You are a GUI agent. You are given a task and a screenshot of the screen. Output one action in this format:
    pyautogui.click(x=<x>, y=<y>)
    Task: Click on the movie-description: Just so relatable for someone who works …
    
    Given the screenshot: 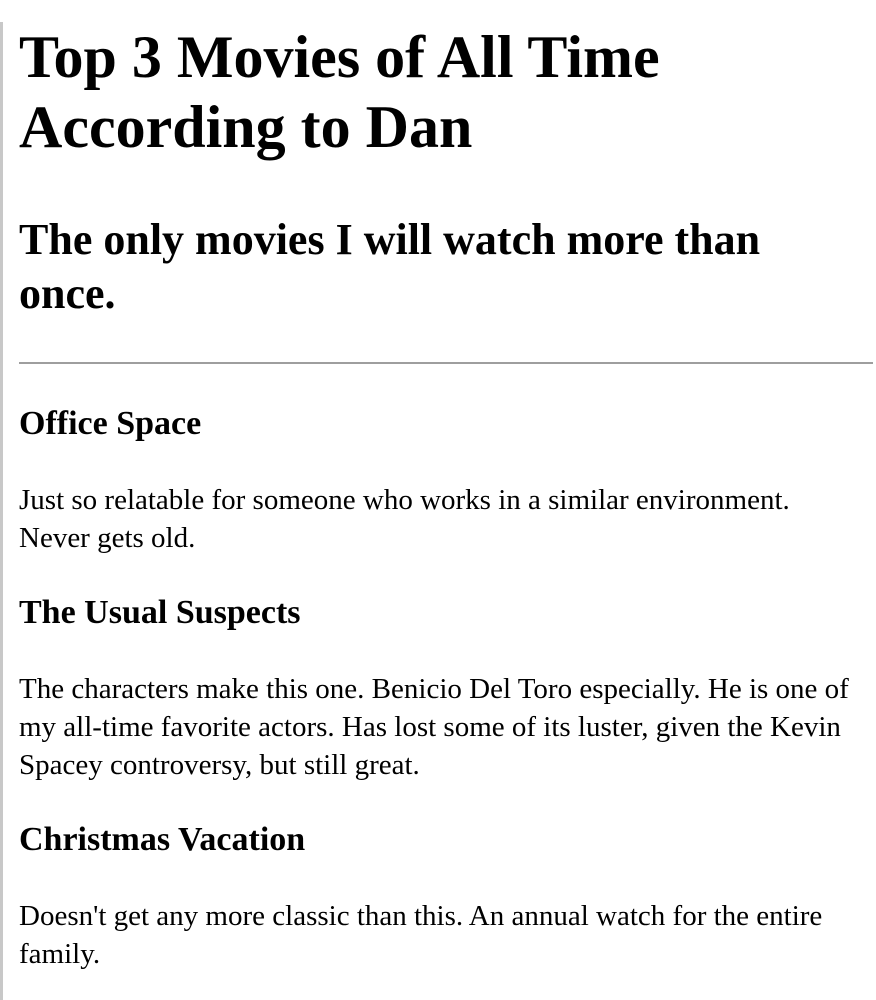 What is the action you would take?
    pyautogui.click(x=404, y=519)
    